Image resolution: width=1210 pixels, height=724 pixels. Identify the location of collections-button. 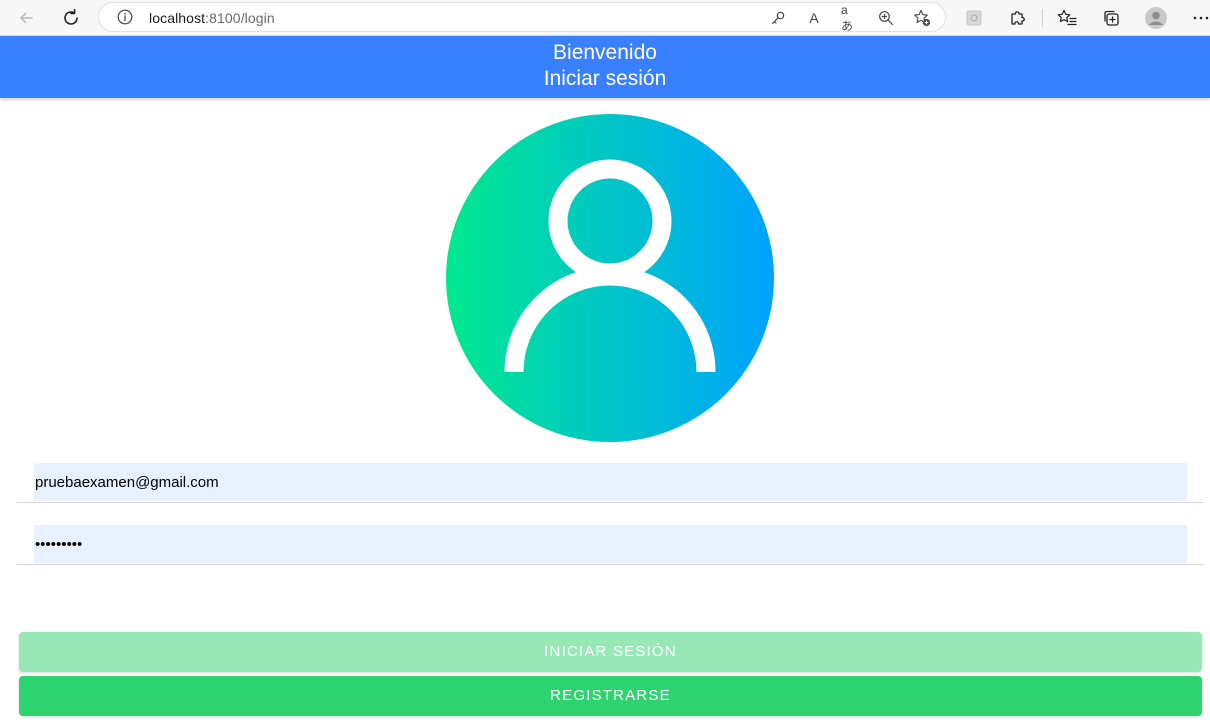
(1111, 18).